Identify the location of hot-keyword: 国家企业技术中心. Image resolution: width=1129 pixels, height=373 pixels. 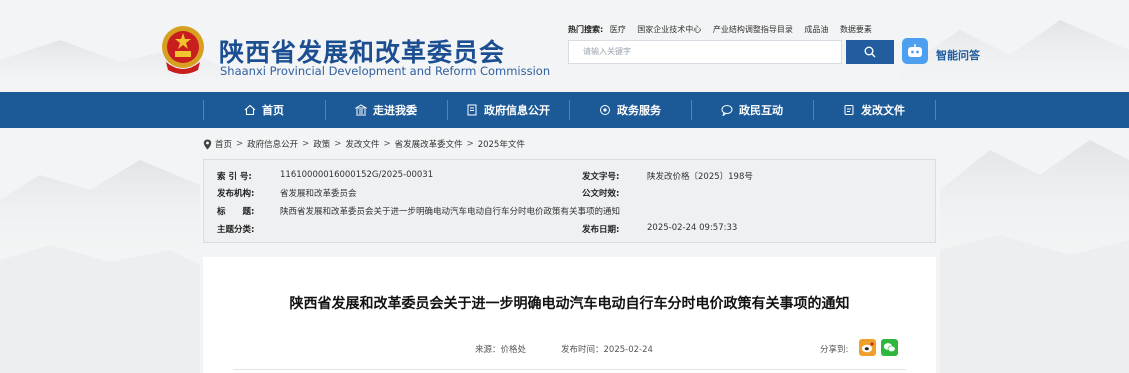
(669, 29).